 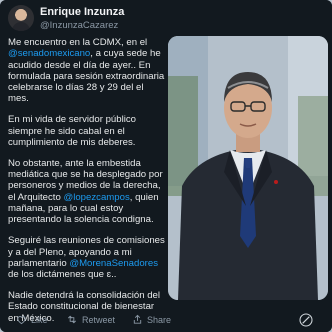 I want to click on author-handle: @InzunzaCazarez, so click(x=79, y=25).